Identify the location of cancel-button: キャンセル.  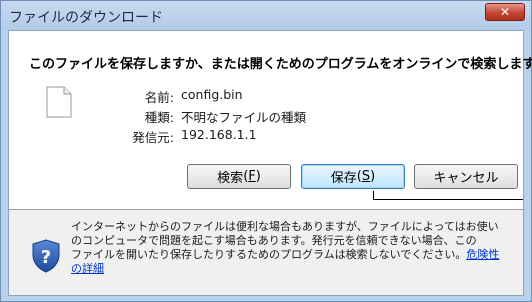
(466, 176).